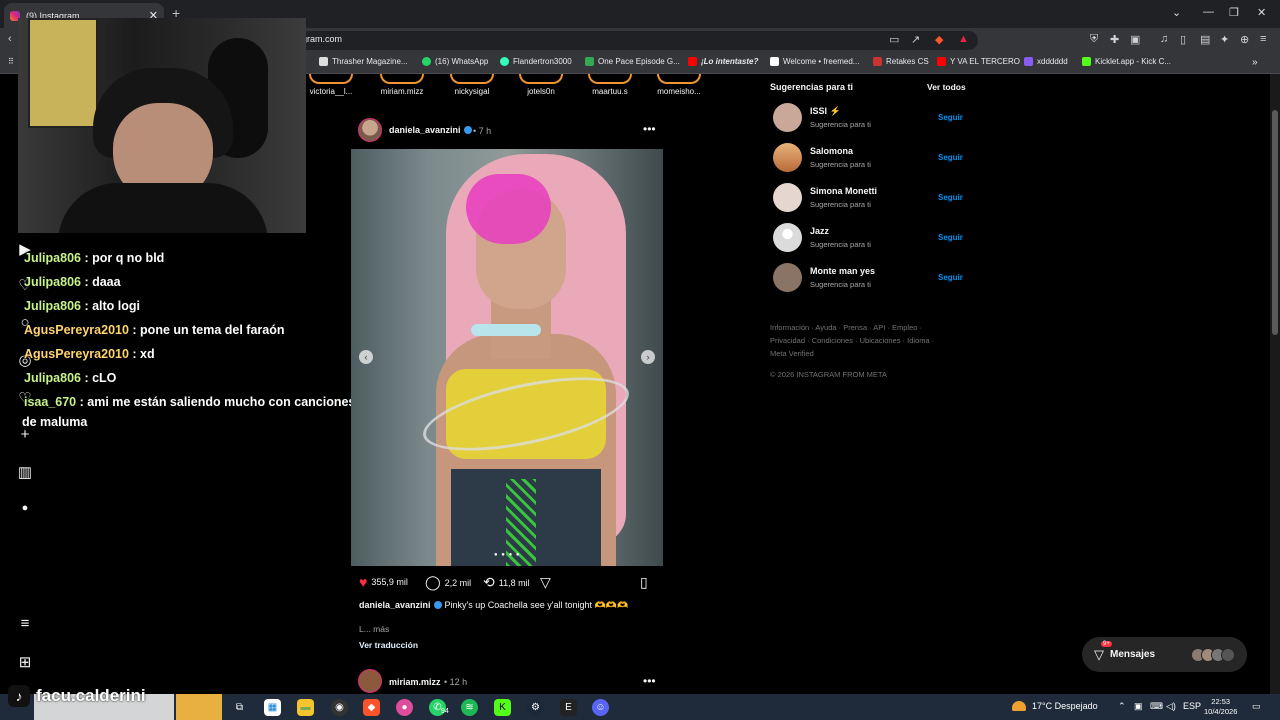 This screenshot has height=720, width=1280. I want to click on repost-button: ⟲ 11,8 mil, so click(506, 582).